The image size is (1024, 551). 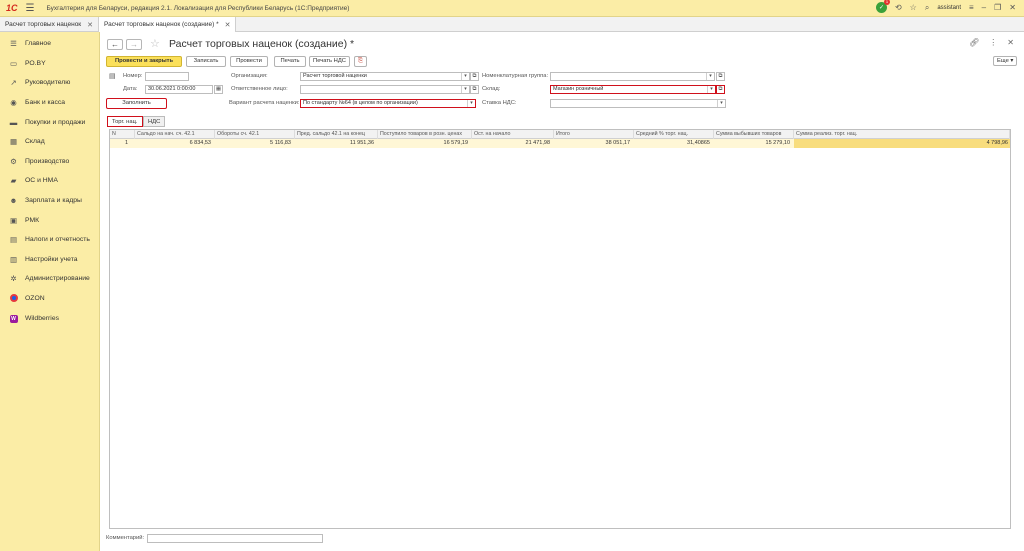 I want to click on sidebar-item-accounting-settings: ▥ Настройки учета, so click(x=49, y=260).